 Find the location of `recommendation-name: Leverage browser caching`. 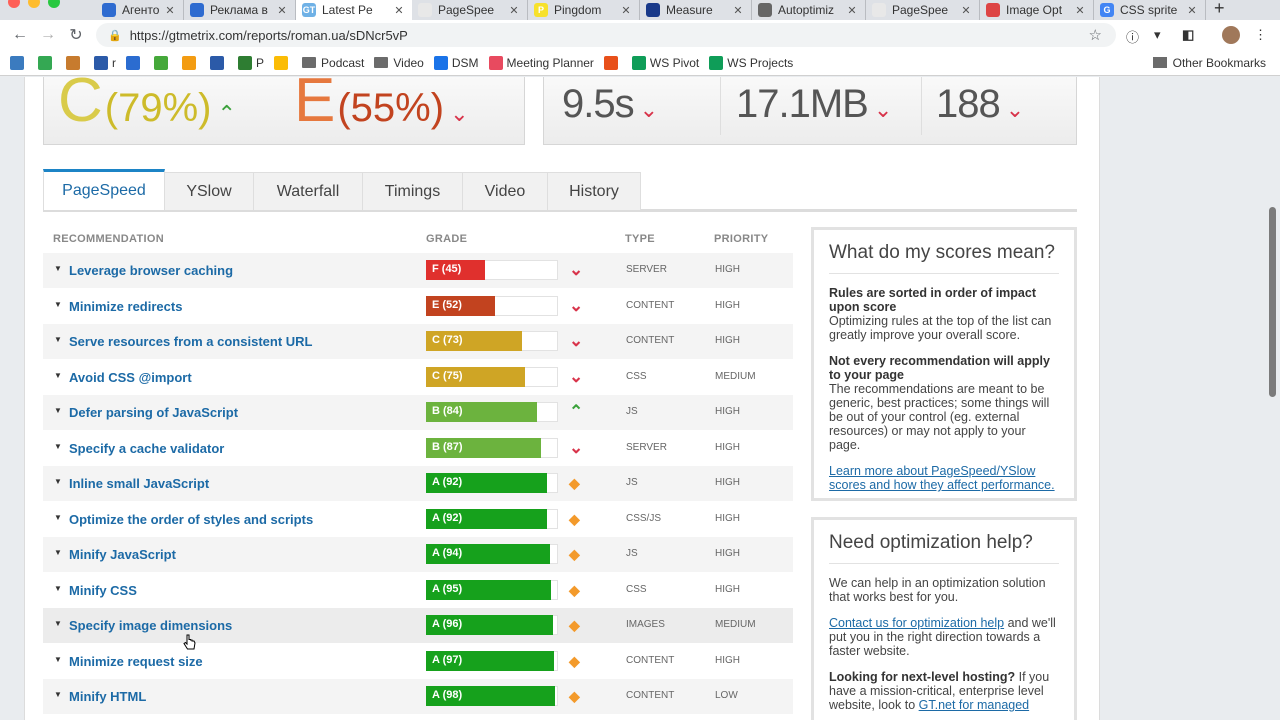

recommendation-name: Leverage browser caching is located at coordinates (151, 270).